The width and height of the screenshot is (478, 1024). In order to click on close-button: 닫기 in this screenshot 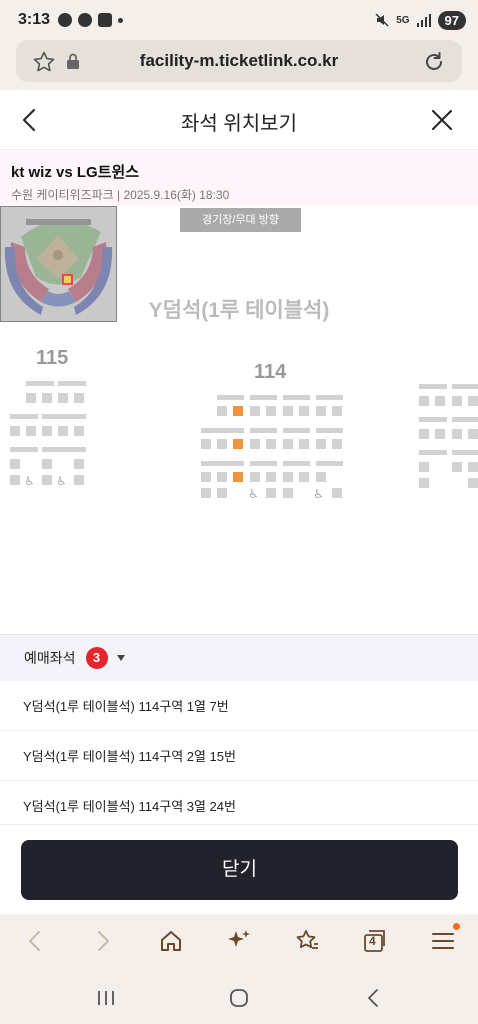, I will do `click(239, 870)`.